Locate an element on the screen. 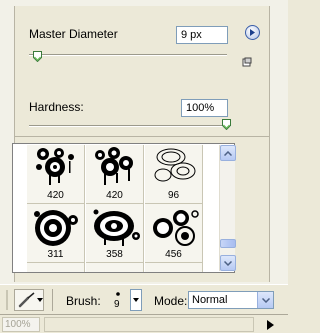 Image resolution: width=320 pixels, height=333 pixels. master-diameter-slider-track is located at coordinates (128, 55).